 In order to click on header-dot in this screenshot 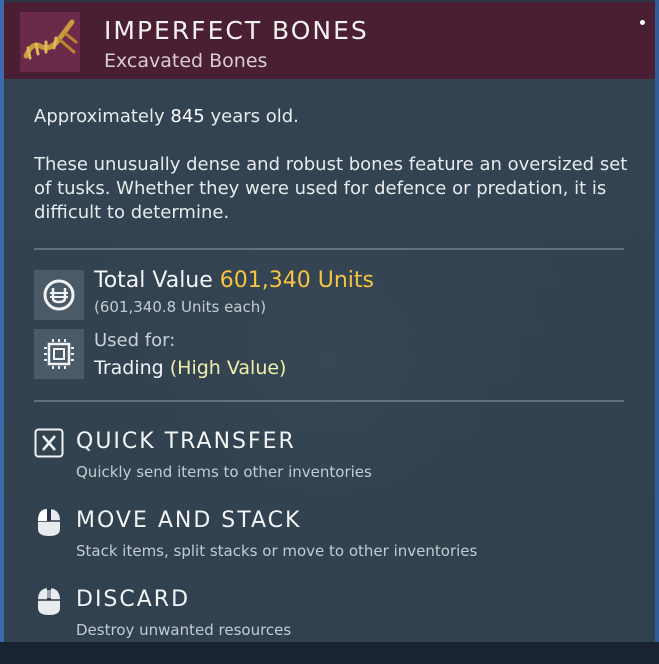, I will do `click(642, 22)`.